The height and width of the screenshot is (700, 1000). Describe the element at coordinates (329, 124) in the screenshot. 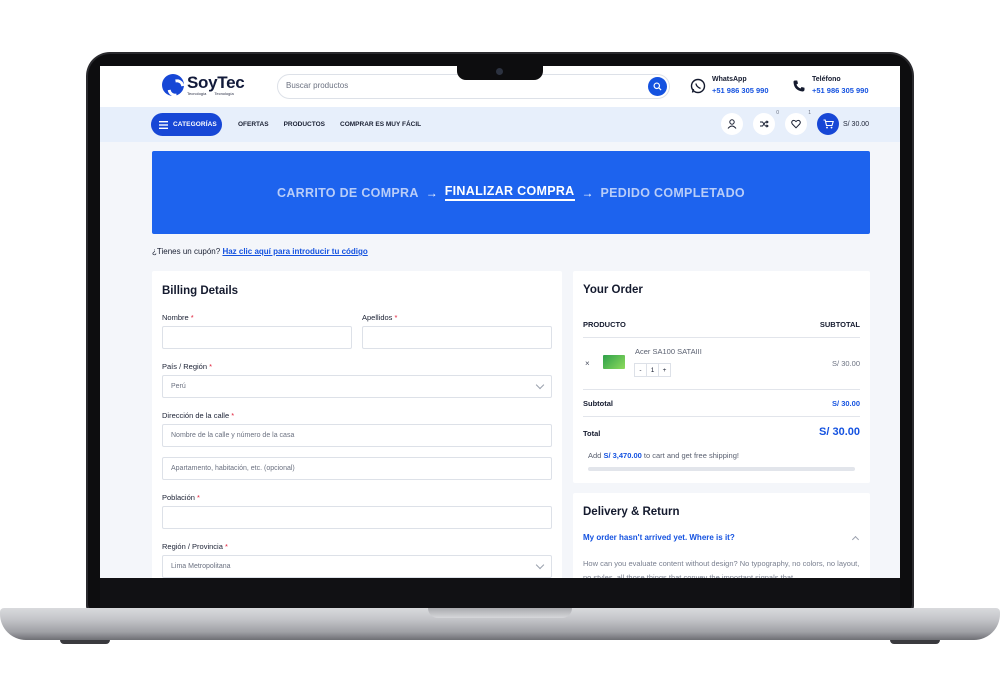

I see `nav-links: OFERTAS PRODUCTOS COMPRAR ES MUY FÁCIL` at that location.